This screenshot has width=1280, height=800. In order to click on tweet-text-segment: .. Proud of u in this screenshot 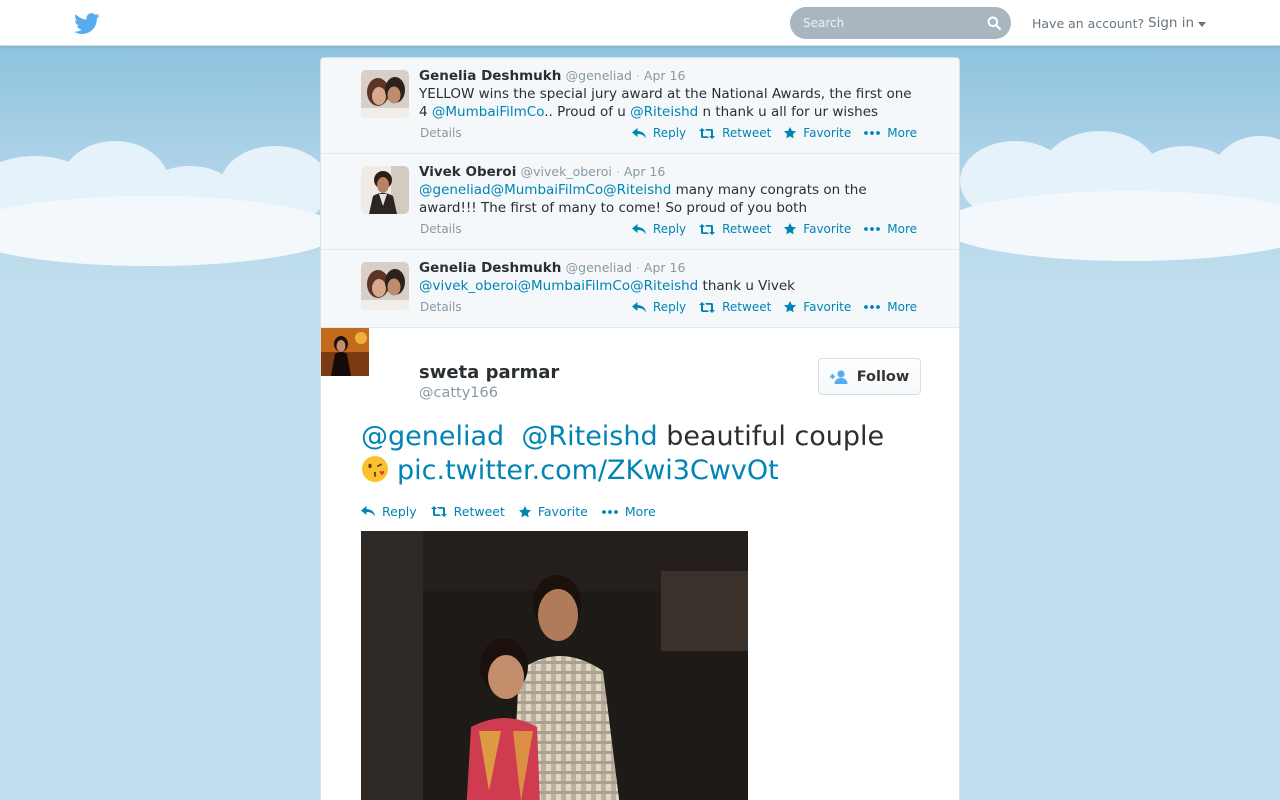, I will do `click(587, 112)`.